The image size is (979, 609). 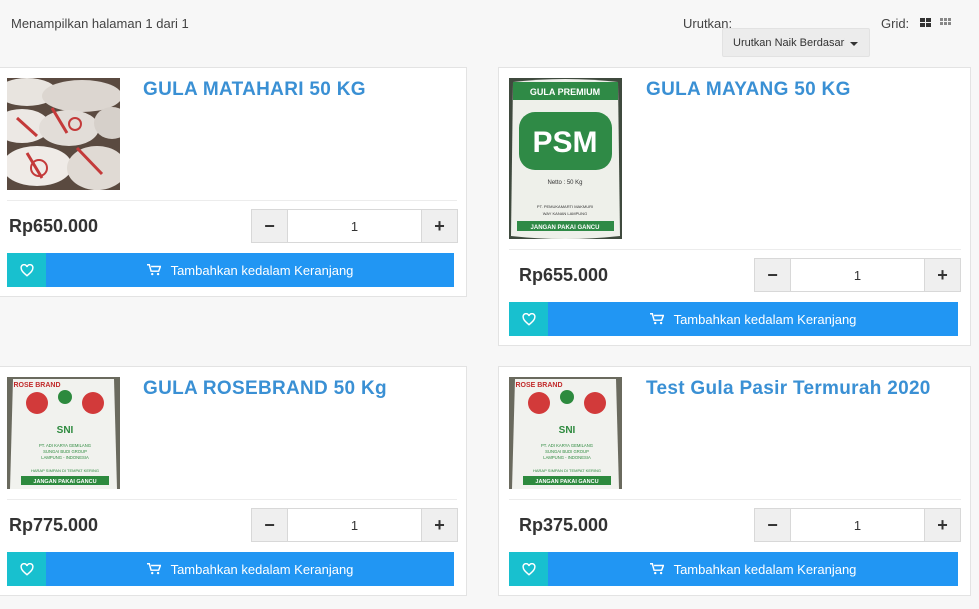 I want to click on sort-select: Urutkan Naik Berdasarkan, so click(x=796, y=42).